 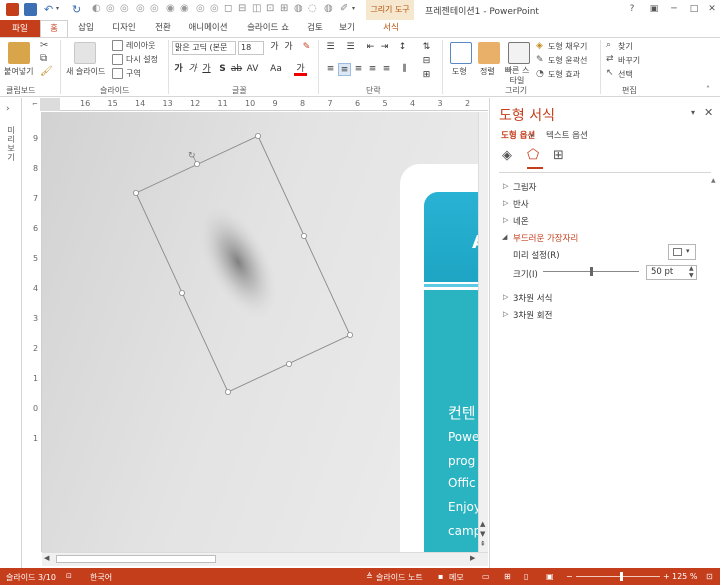 What do you see at coordinates (391, 29) in the screenshot?
I see `tab-format: 서식` at bounding box center [391, 29].